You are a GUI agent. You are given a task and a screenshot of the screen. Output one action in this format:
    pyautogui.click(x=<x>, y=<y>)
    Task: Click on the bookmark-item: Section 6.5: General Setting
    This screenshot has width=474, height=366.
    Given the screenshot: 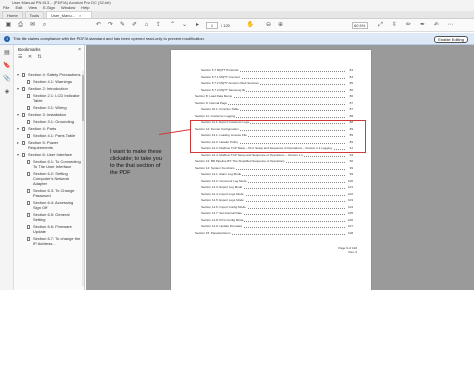 What is the action you would take?
    pyautogui.click(x=49, y=217)
    